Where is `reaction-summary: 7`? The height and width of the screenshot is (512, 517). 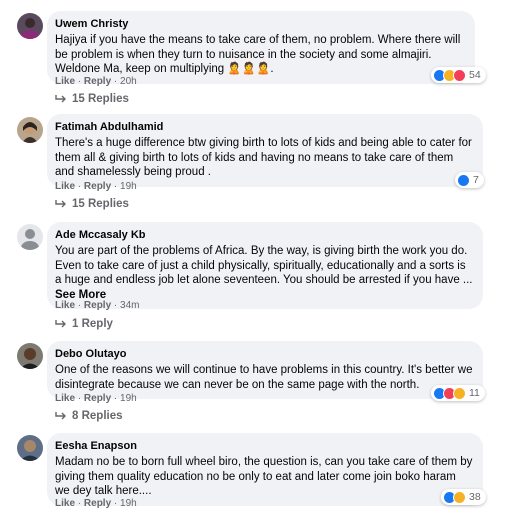
reaction-summary: 7 is located at coordinates (469, 180).